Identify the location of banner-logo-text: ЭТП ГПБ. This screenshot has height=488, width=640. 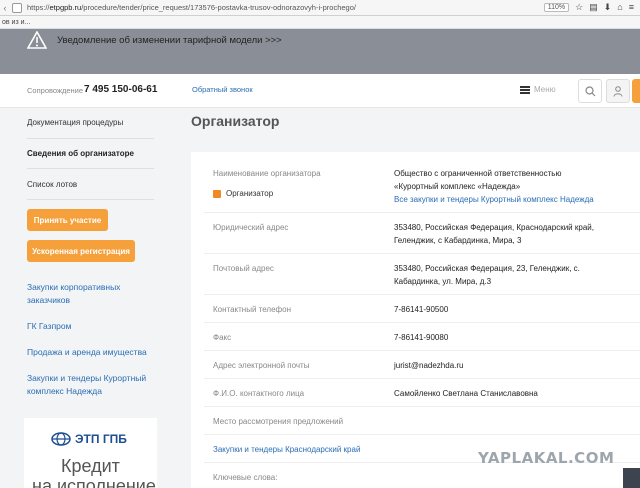
(101, 439).